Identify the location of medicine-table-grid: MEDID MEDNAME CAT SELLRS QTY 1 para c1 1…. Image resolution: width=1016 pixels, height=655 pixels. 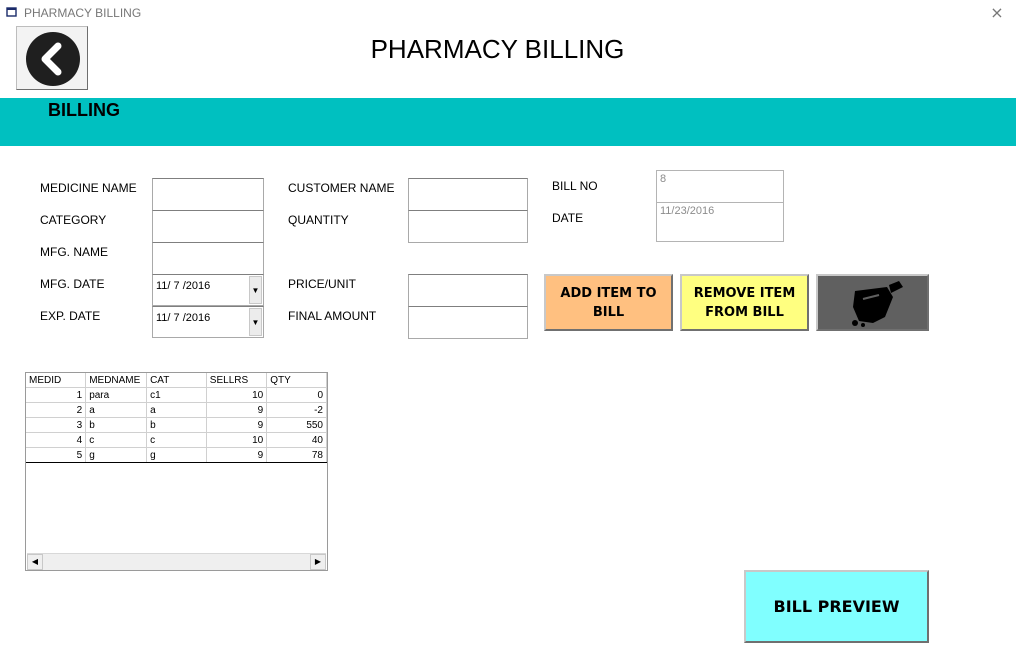
(176, 418).